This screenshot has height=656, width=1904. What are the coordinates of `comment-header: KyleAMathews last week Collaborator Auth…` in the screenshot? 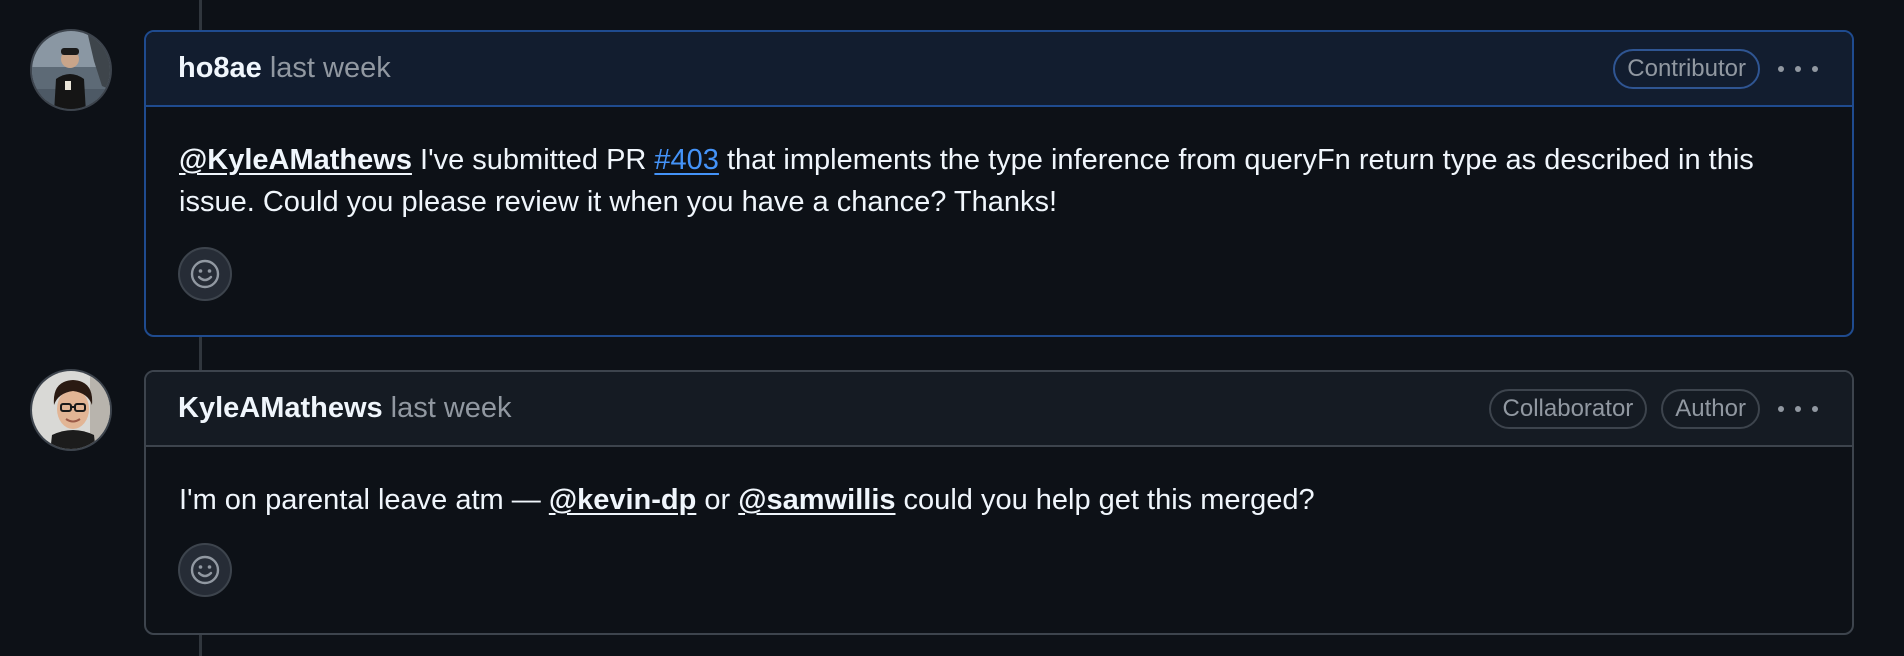 It's located at (999, 409).